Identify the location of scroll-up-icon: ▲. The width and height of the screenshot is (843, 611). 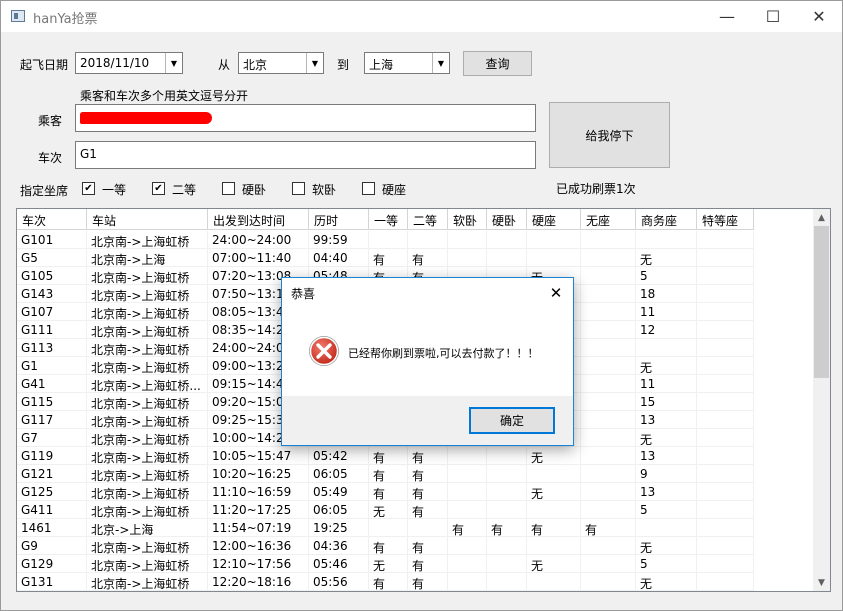
(821, 217).